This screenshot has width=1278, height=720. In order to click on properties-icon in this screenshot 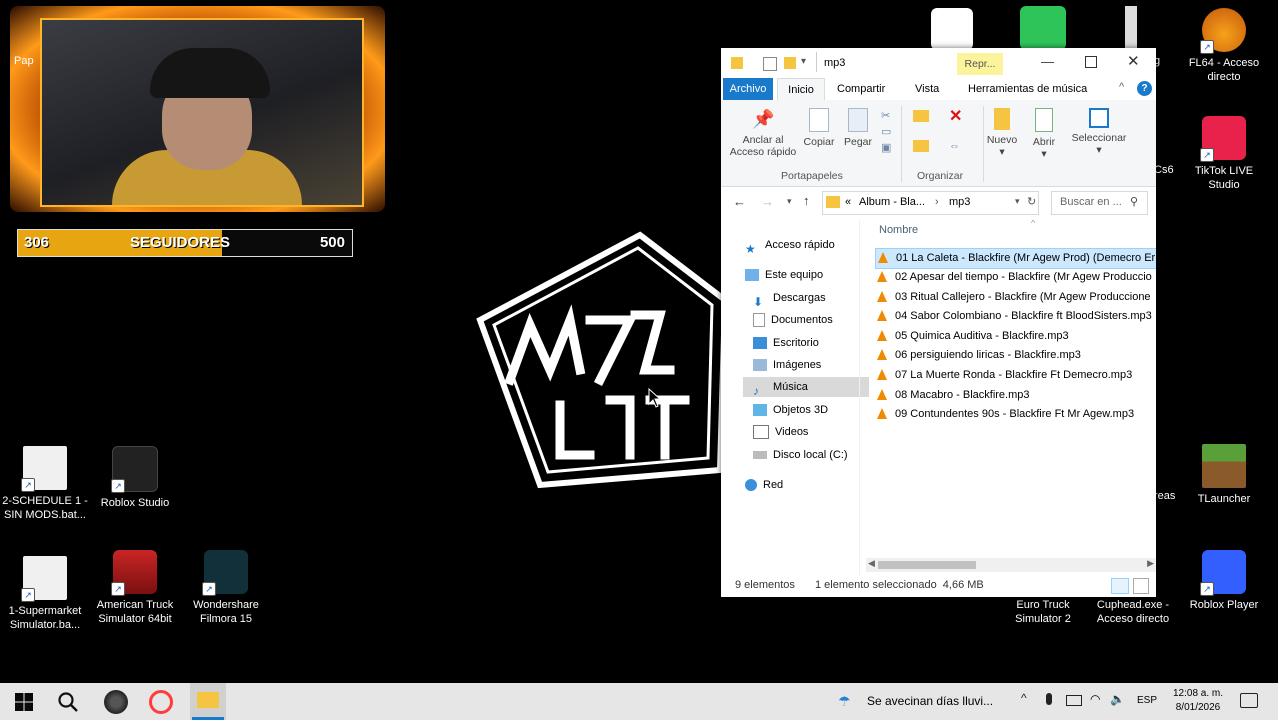, I will do `click(770, 64)`.